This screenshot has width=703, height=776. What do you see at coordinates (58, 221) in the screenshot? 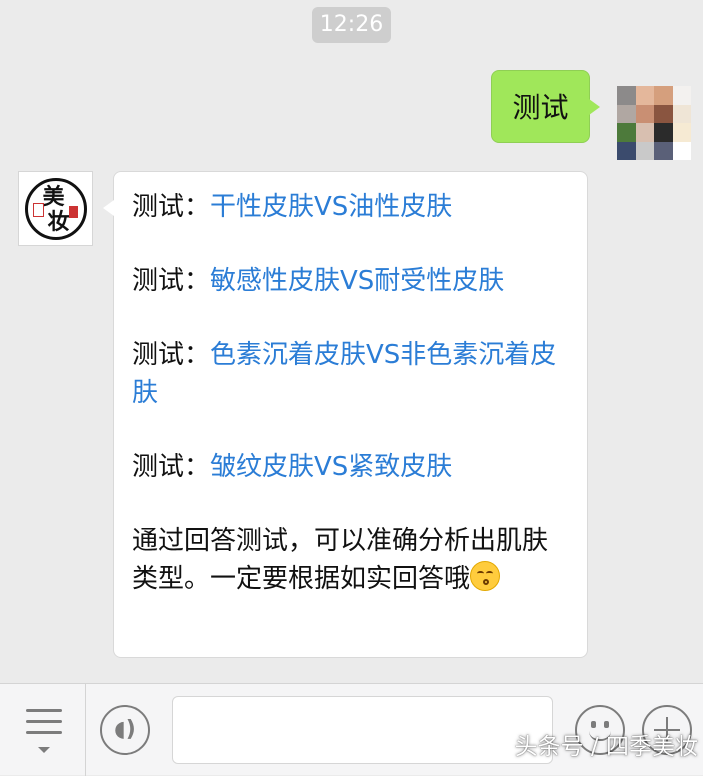
I see `logo-char-2: 妆` at bounding box center [58, 221].